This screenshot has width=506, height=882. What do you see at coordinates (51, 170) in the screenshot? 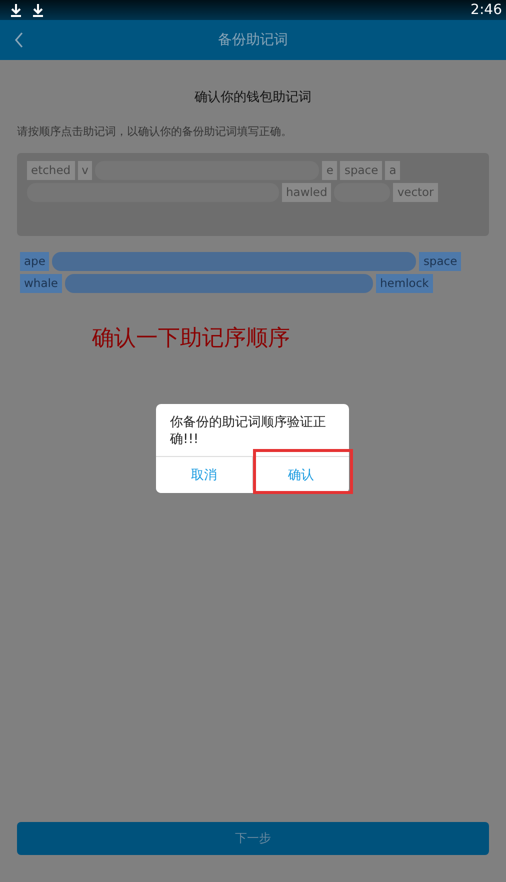
I see `word-chip: etched` at bounding box center [51, 170].